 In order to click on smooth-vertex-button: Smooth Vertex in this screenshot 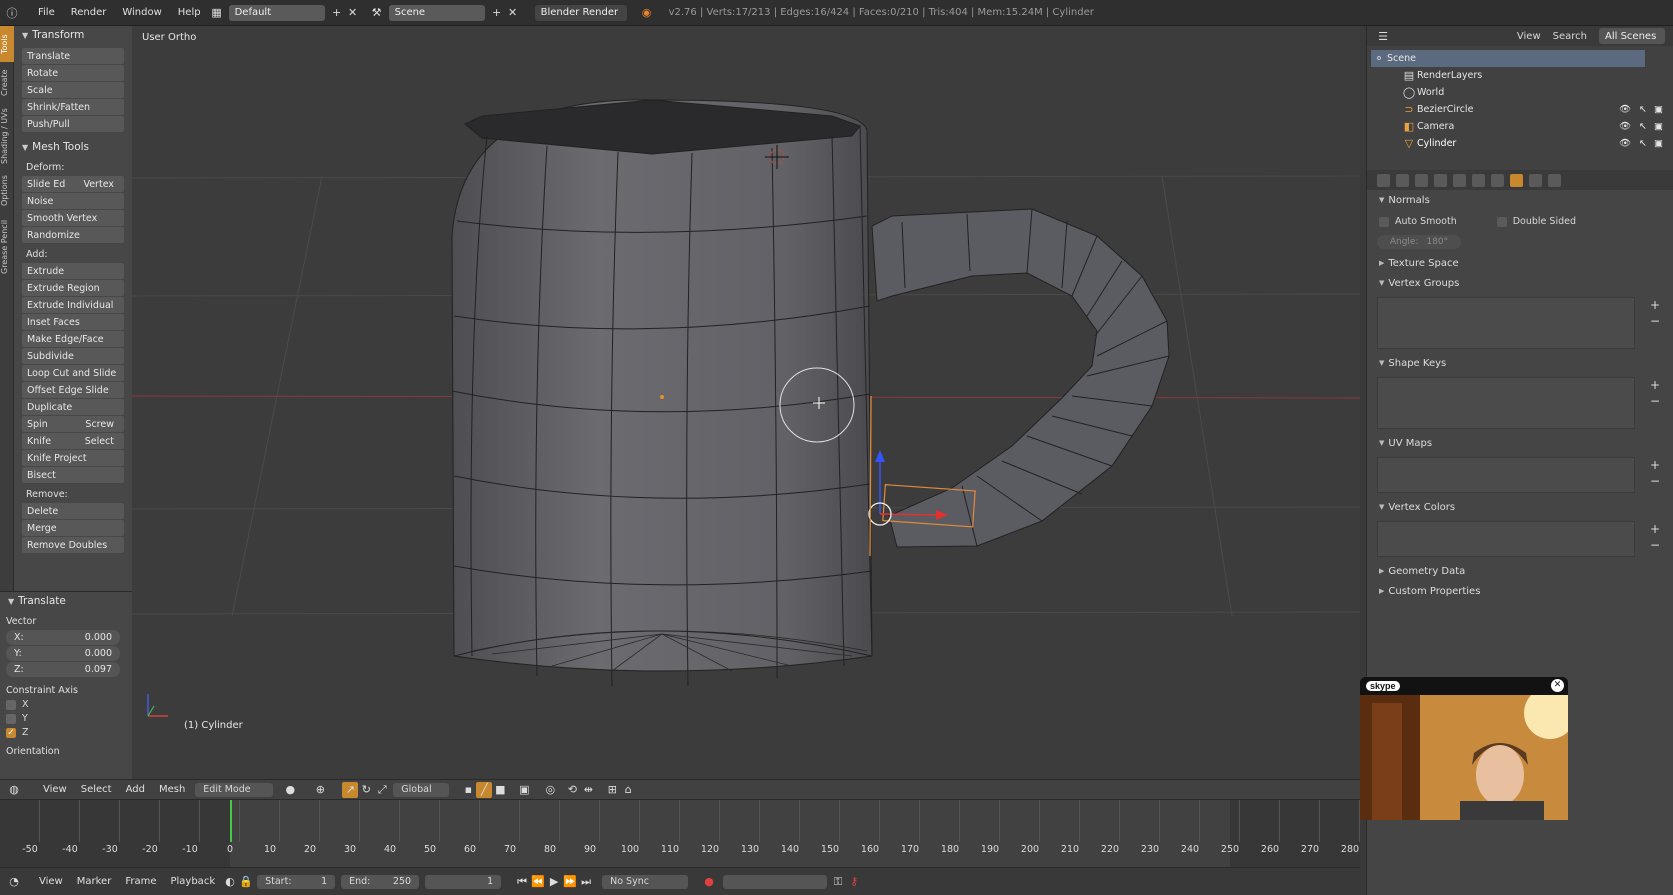, I will do `click(73, 218)`.